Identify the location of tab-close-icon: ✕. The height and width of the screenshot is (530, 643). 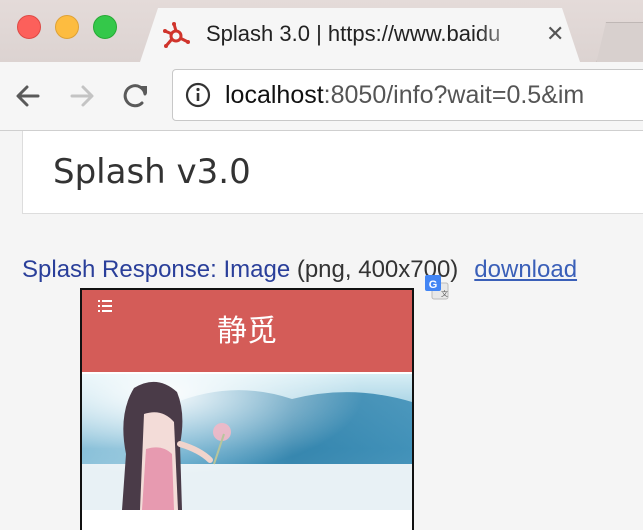
(555, 34).